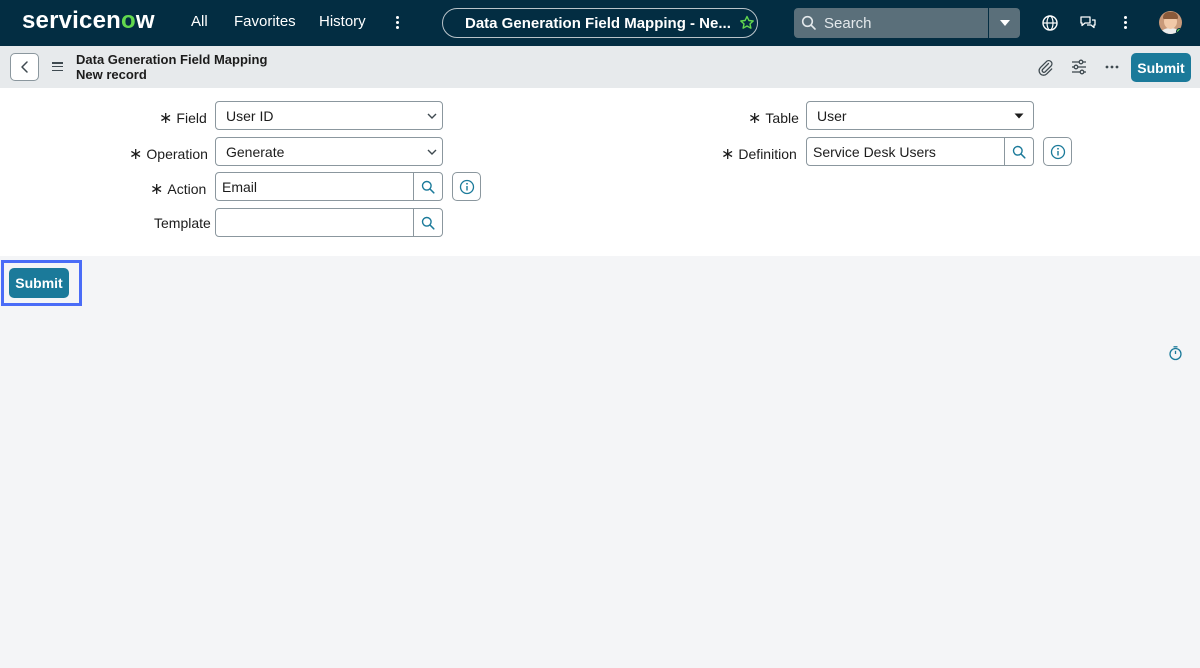 The image size is (1200, 668). Describe the element at coordinates (57, 66) in the screenshot. I see `context-menu-icon` at that location.